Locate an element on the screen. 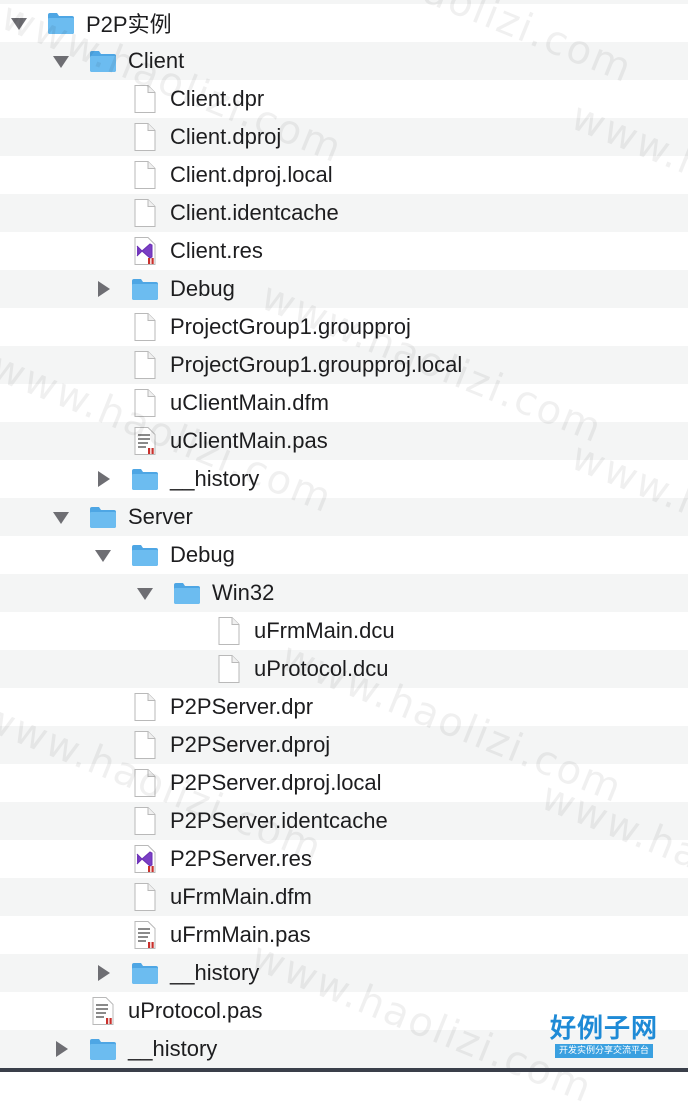  tree-row: P2PServer.dpr is located at coordinates (344, 707).